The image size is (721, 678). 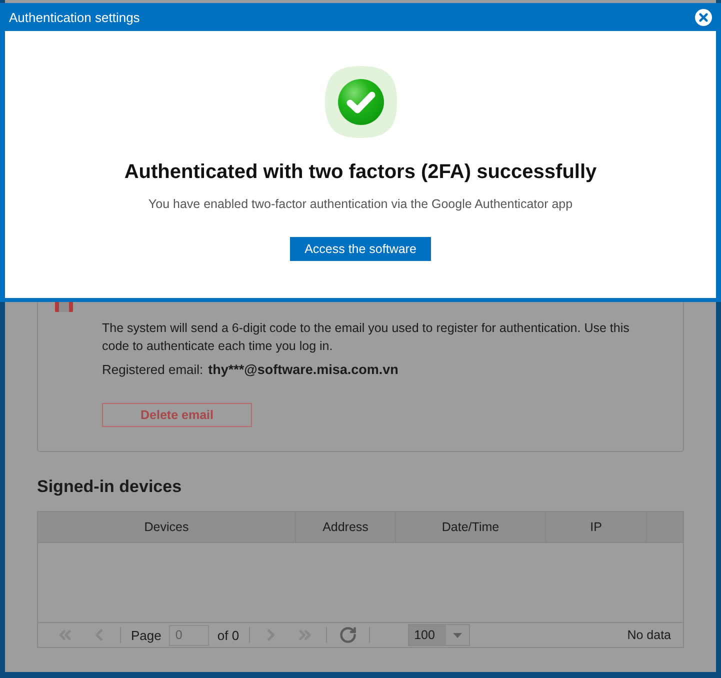 What do you see at coordinates (228, 635) in the screenshot?
I see `page-count: of 0` at bounding box center [228, 635].